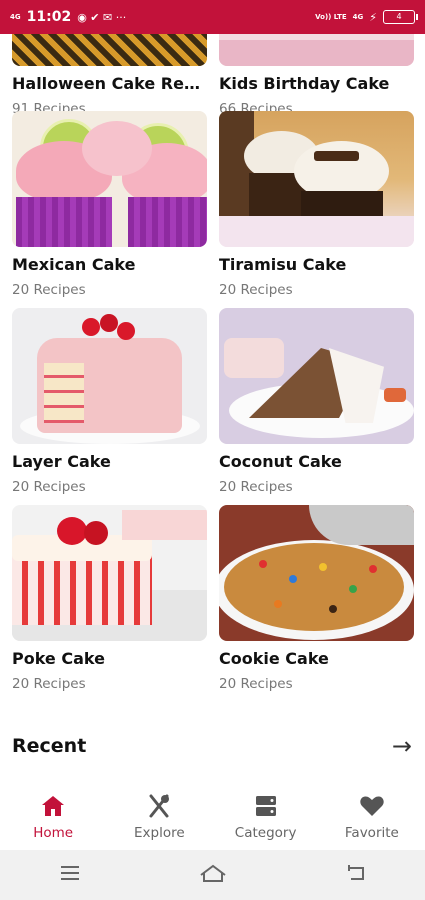  What do you see at coordinates (283, 264) in the screenshot?
I see `card-title: Tiramisu Cake` at bounding box center [283, 264].